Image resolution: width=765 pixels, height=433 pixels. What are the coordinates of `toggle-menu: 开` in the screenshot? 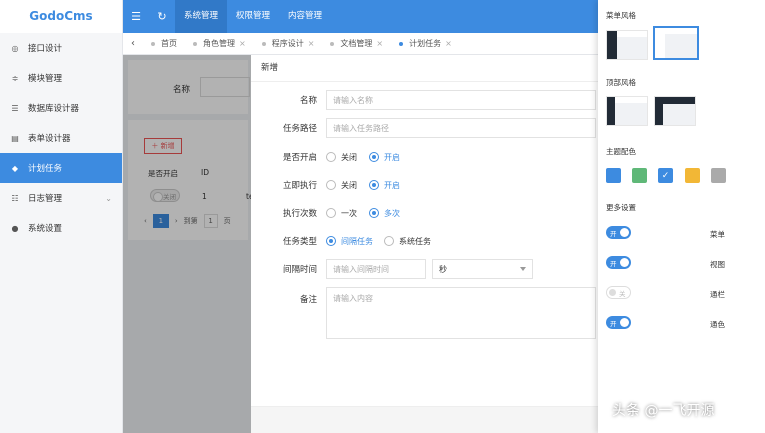 It's located at (618, 232).